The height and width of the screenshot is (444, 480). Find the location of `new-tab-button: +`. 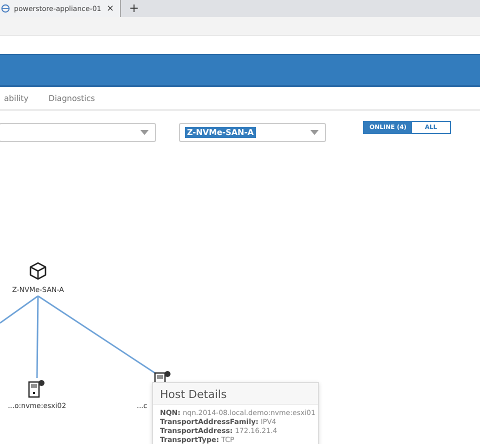

new-tab-button: + is located at coordinates (134, 8).